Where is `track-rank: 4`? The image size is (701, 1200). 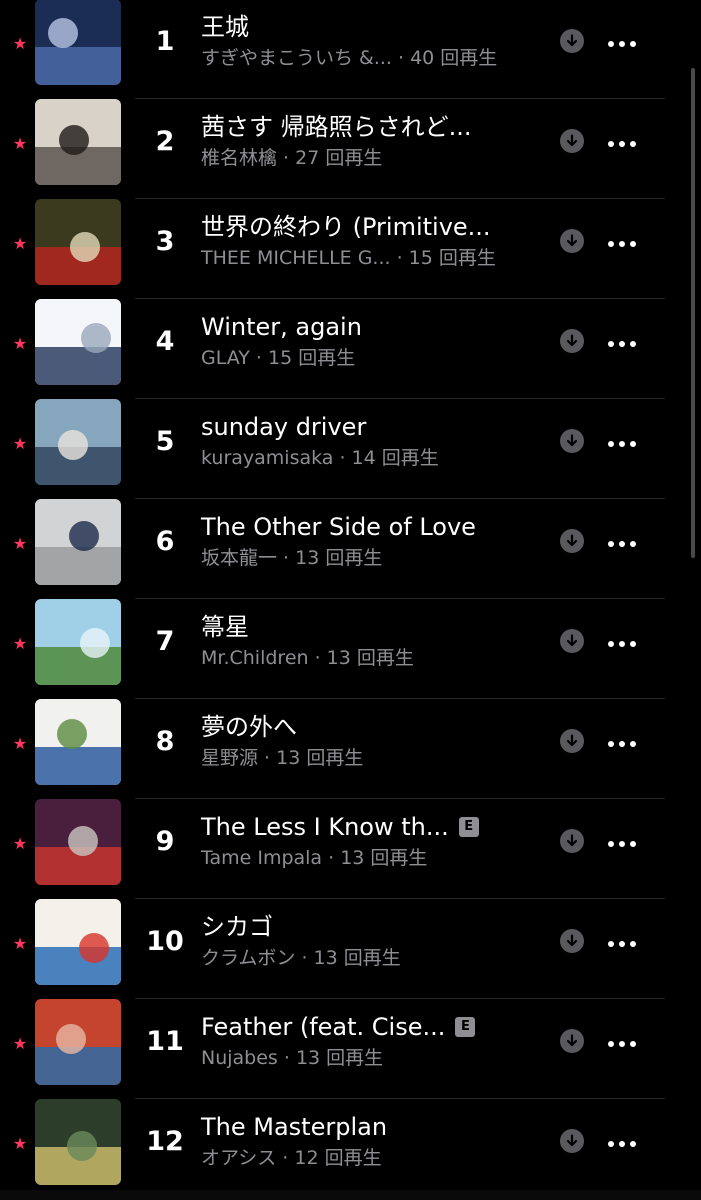
track-rank: 4 is located at coordinates (165, 341).